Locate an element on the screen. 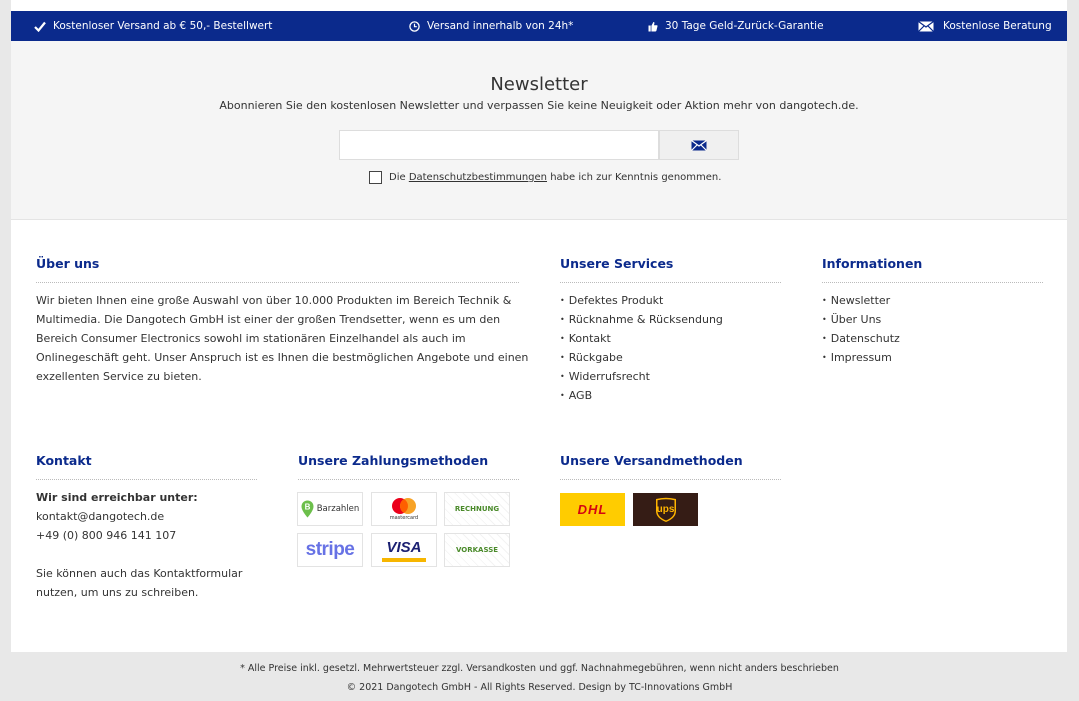 The height and width of the screenshot is (701, 1079). privacy-suffix: habe ich zur Kenntnis genommen. is located at coordinates (634, 177).